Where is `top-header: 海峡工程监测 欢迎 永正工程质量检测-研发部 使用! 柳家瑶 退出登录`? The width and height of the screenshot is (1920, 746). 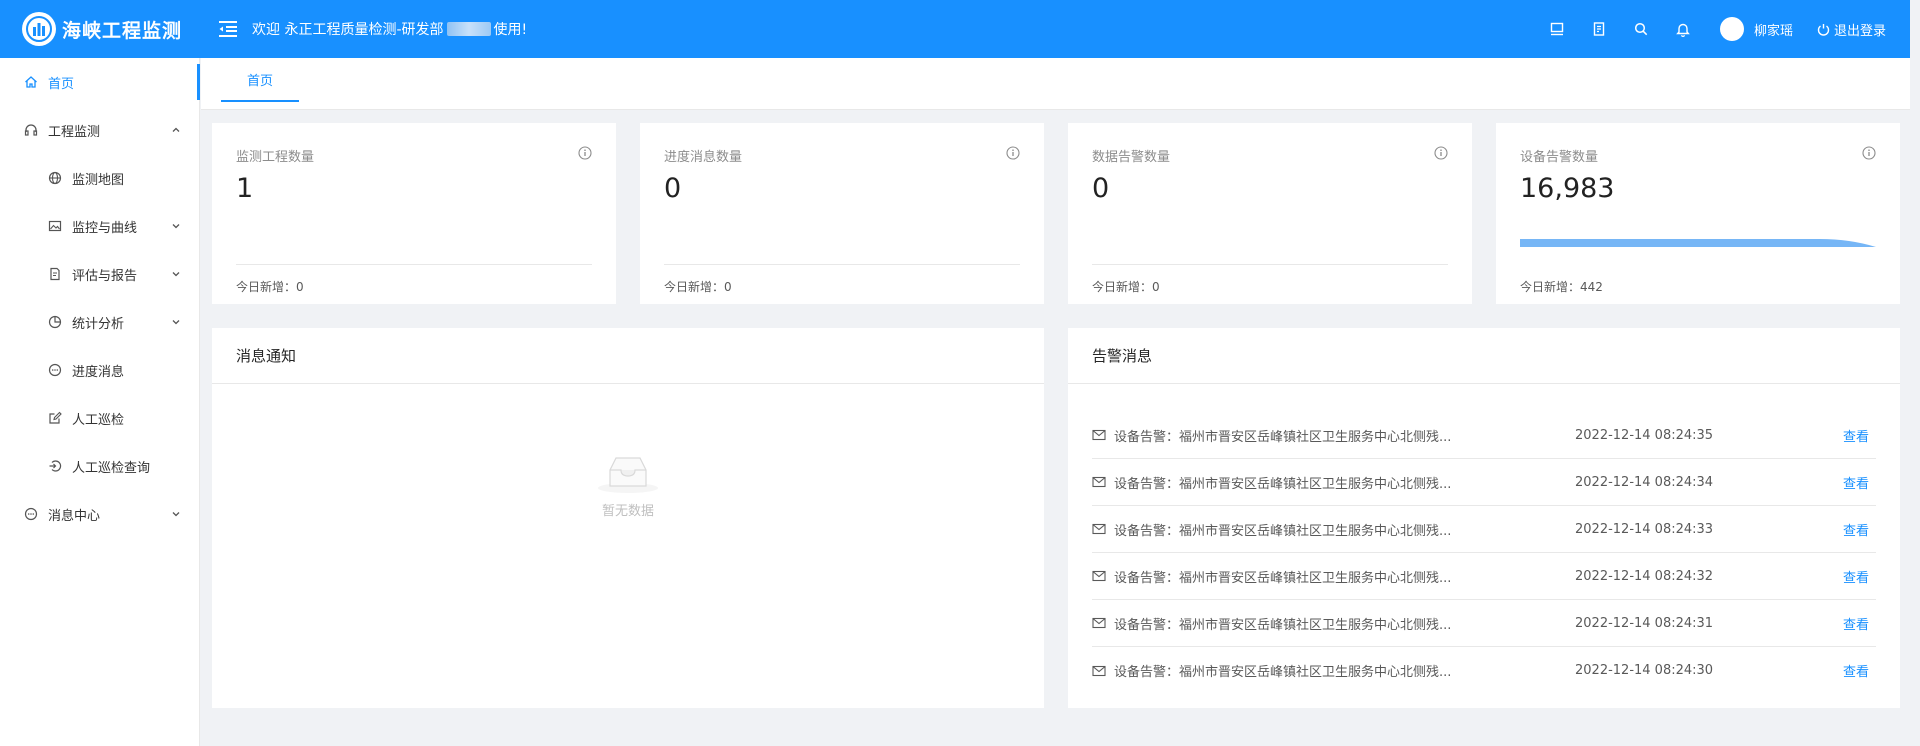
top-header: 海峡工程监测 欢迎 永正工程质量检测-研发部 使用! 柳家瑶 退出登录 is located at coordinates (955, 29).